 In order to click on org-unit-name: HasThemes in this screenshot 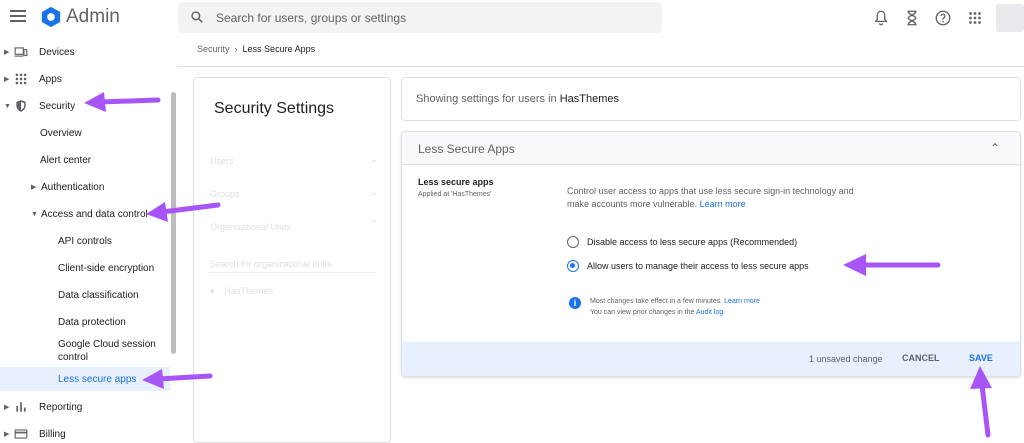, I will do `click(249, 291)`.